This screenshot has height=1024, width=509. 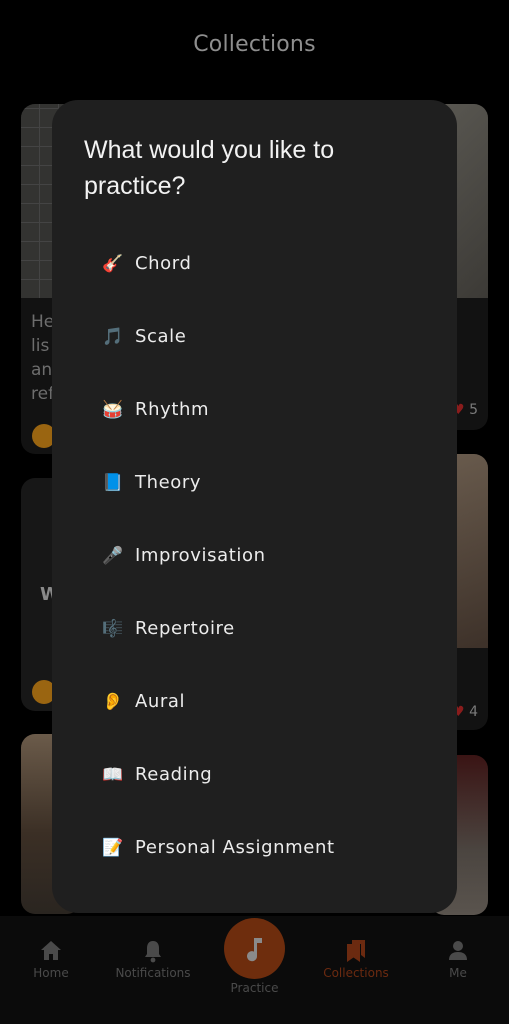 I want to click on practice-button, so click(x=254, y=948).